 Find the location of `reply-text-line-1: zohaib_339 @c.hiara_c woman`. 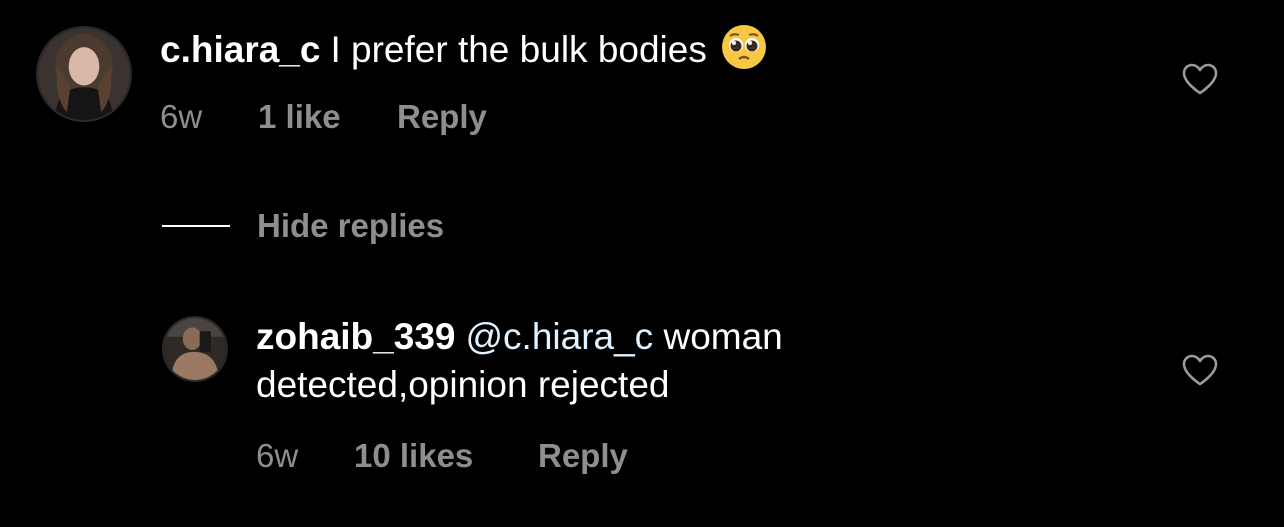

reply-text-line-1: zohaib_339 @c.hiara_c woman is located at coordinates (519, 337).